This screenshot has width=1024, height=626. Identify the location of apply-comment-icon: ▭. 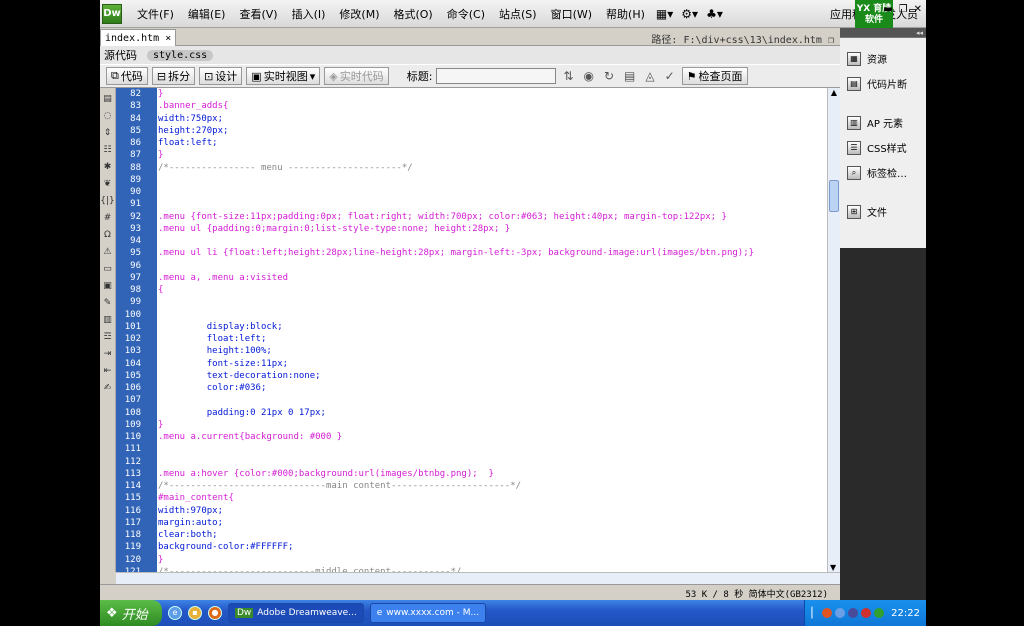
(107, 269).